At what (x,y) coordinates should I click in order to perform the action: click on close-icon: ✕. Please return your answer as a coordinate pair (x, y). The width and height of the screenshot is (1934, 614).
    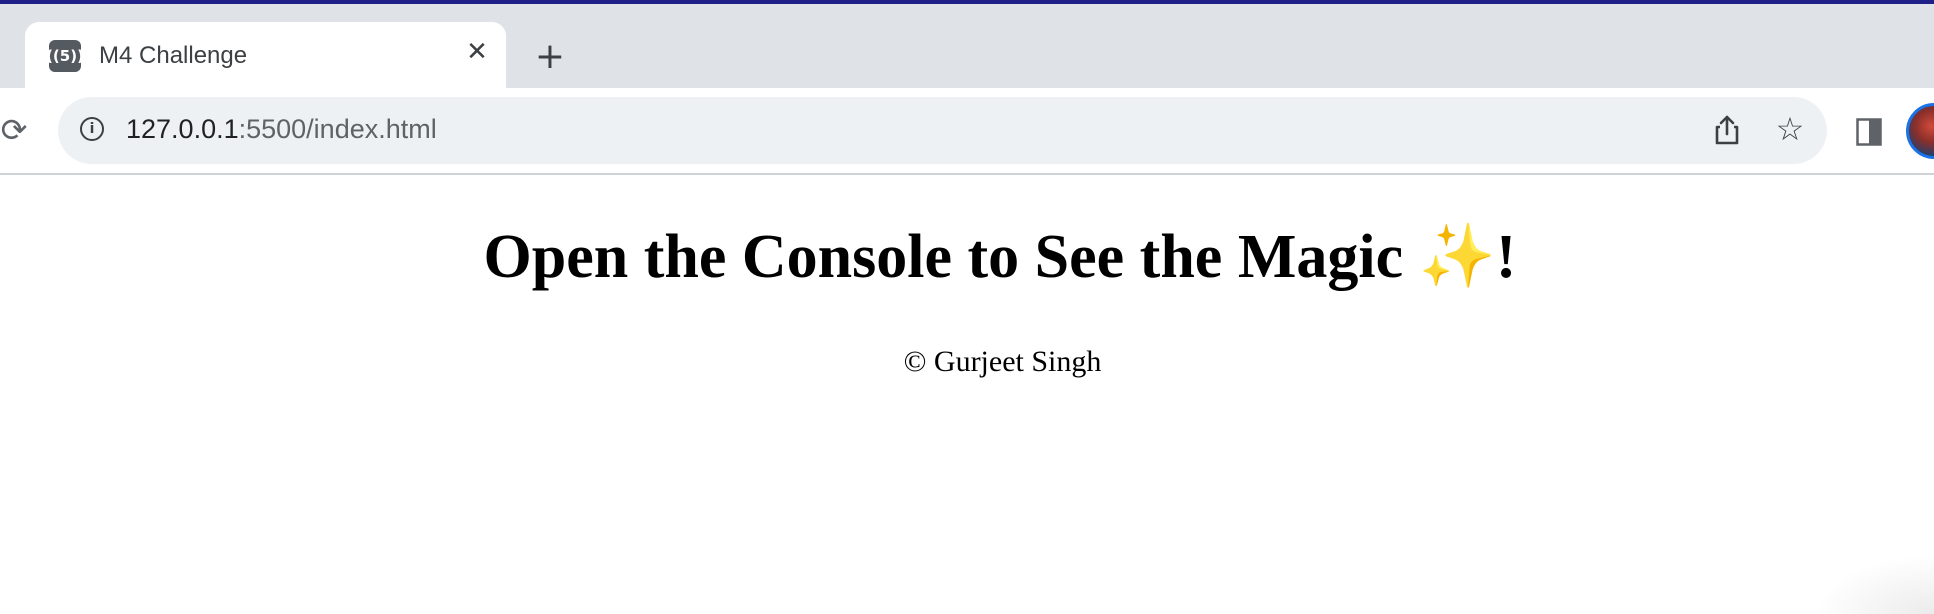
    Looking at the image, I should click on (477, 52).